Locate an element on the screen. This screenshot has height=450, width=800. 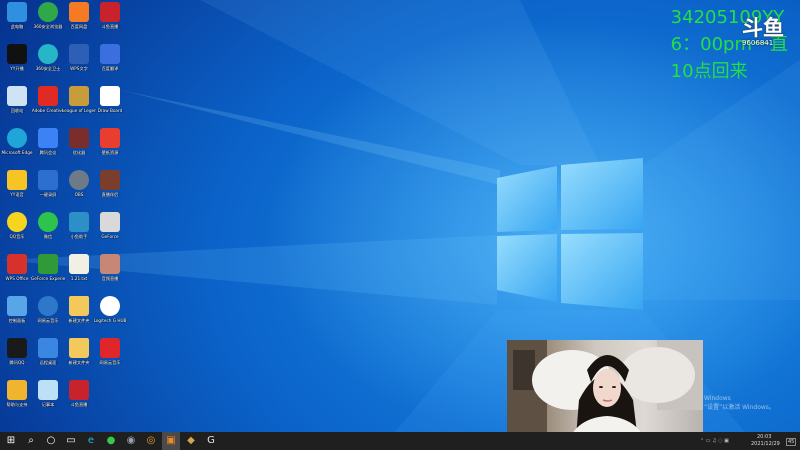
game-icon is located at coordinates (110, 222).